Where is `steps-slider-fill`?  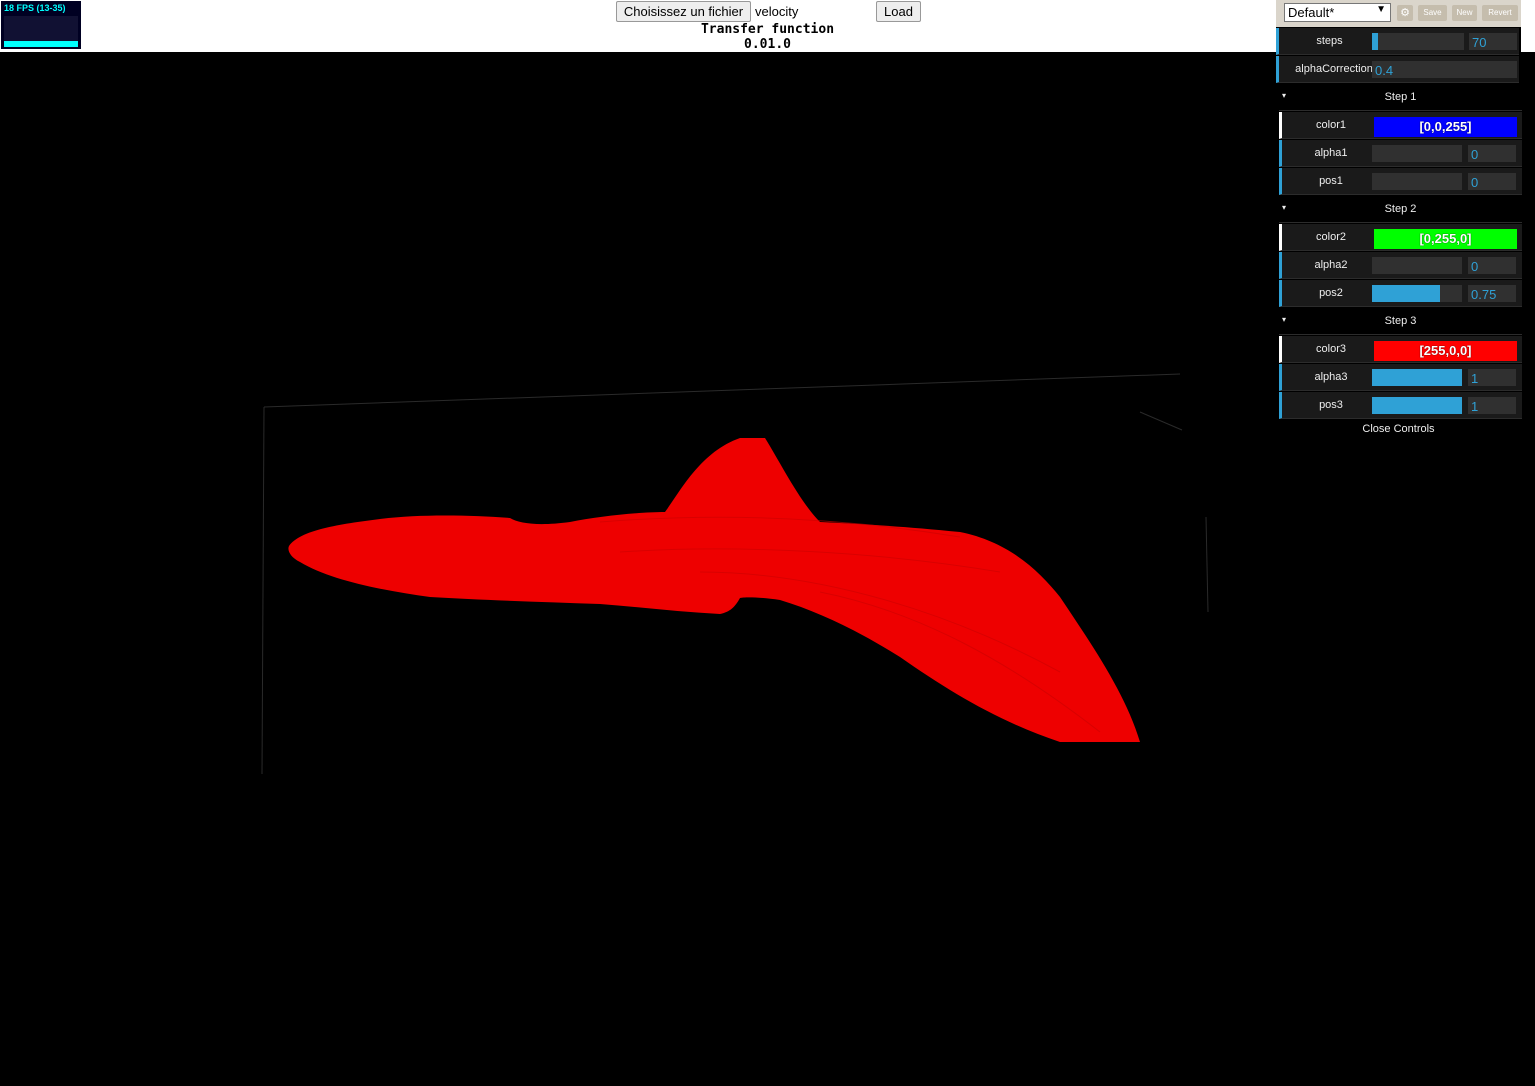 steps-slider-fill is located at coordinates (1375, 41).